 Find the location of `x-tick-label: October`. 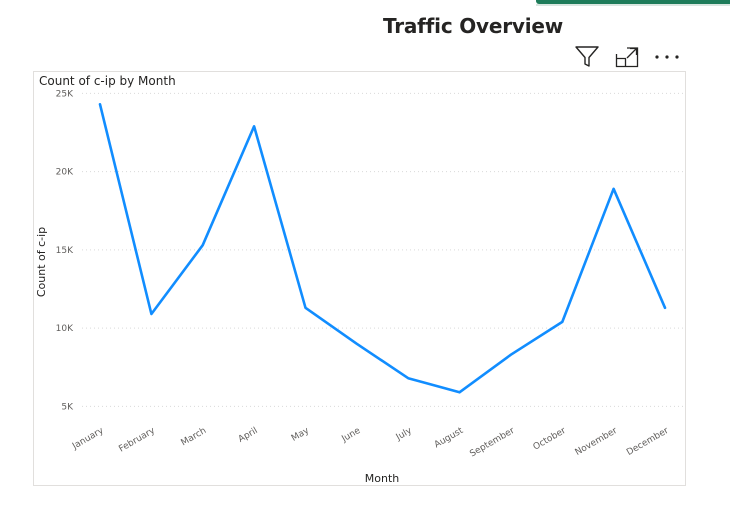

x-tick-label: October is located at coordinates (550, 439).